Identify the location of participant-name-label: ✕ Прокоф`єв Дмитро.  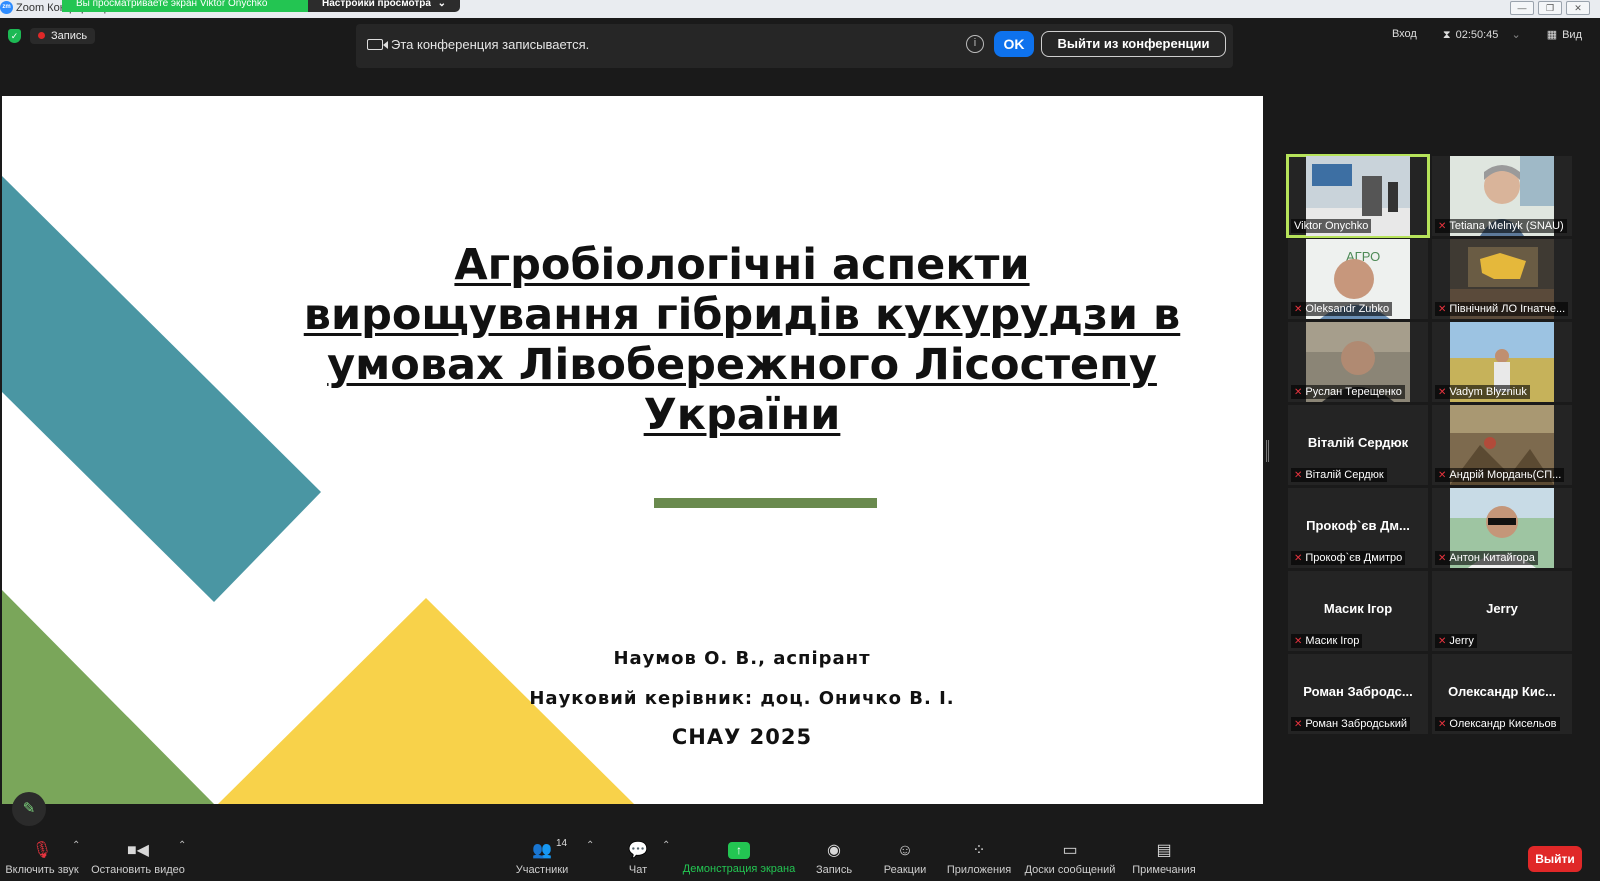
(1348, 558).